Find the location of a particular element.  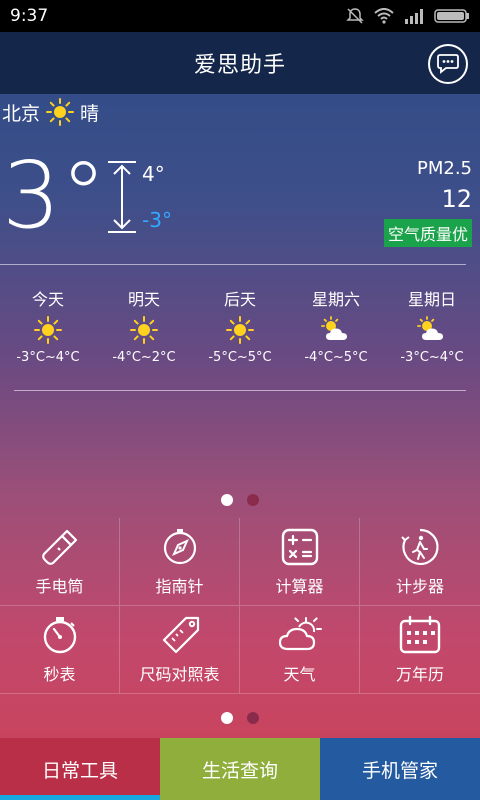

title-bar: 爱思助手 is located at coordinates (240, 63).